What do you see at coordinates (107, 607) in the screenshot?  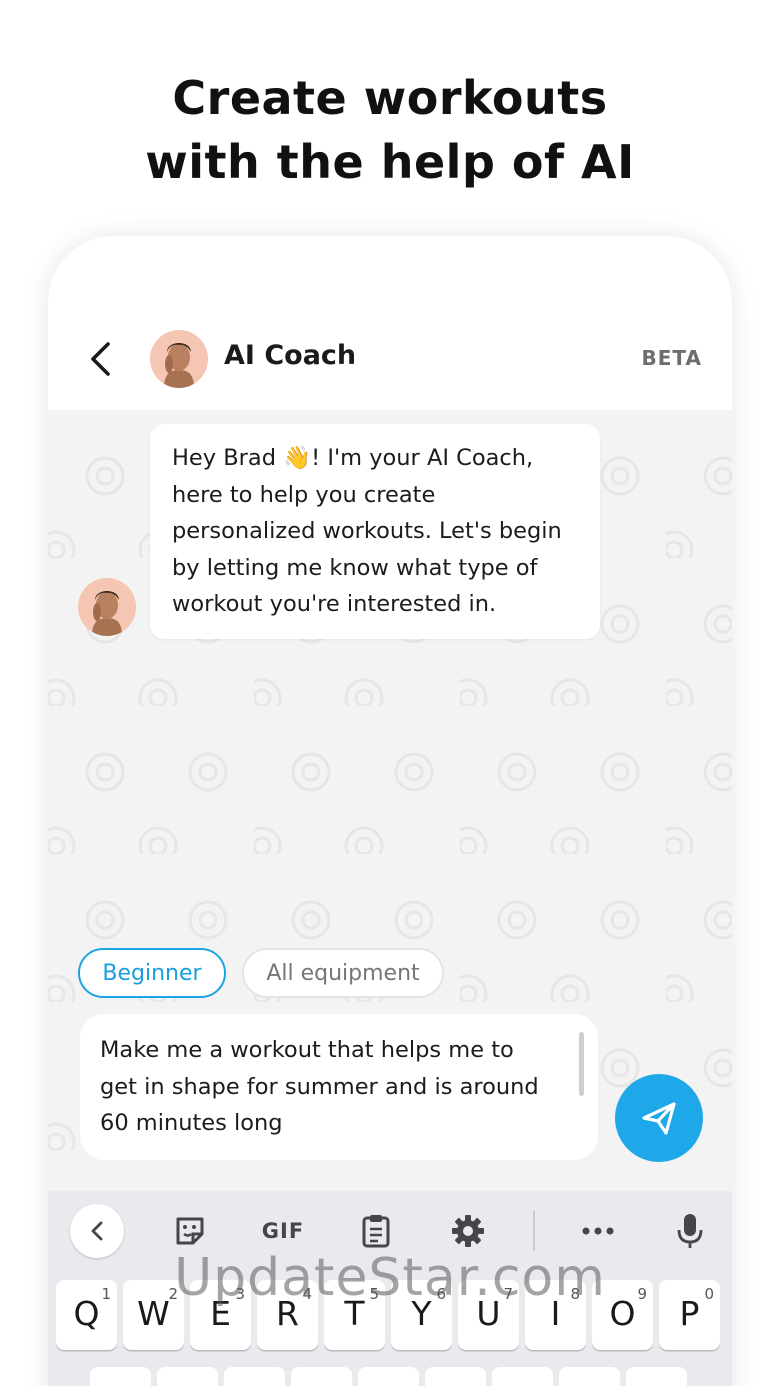 I see `message-avatar` at bounding box center [107, 607].